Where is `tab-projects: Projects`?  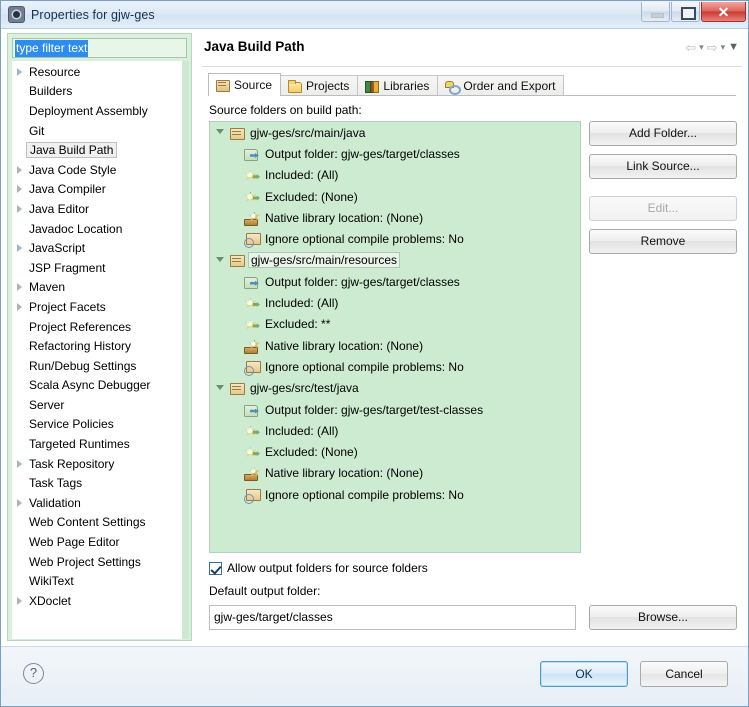
tab-projects: Projects is located at coordinates (319, 85).